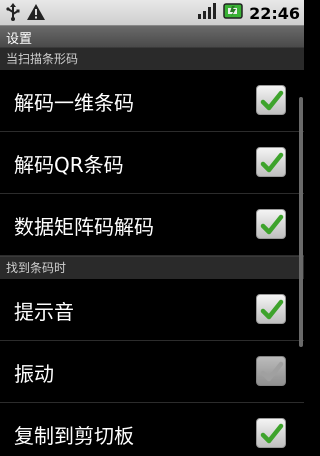 The height and width of the screenshot is (456, 320). I want to click on usb-icon, so click(13, 14).